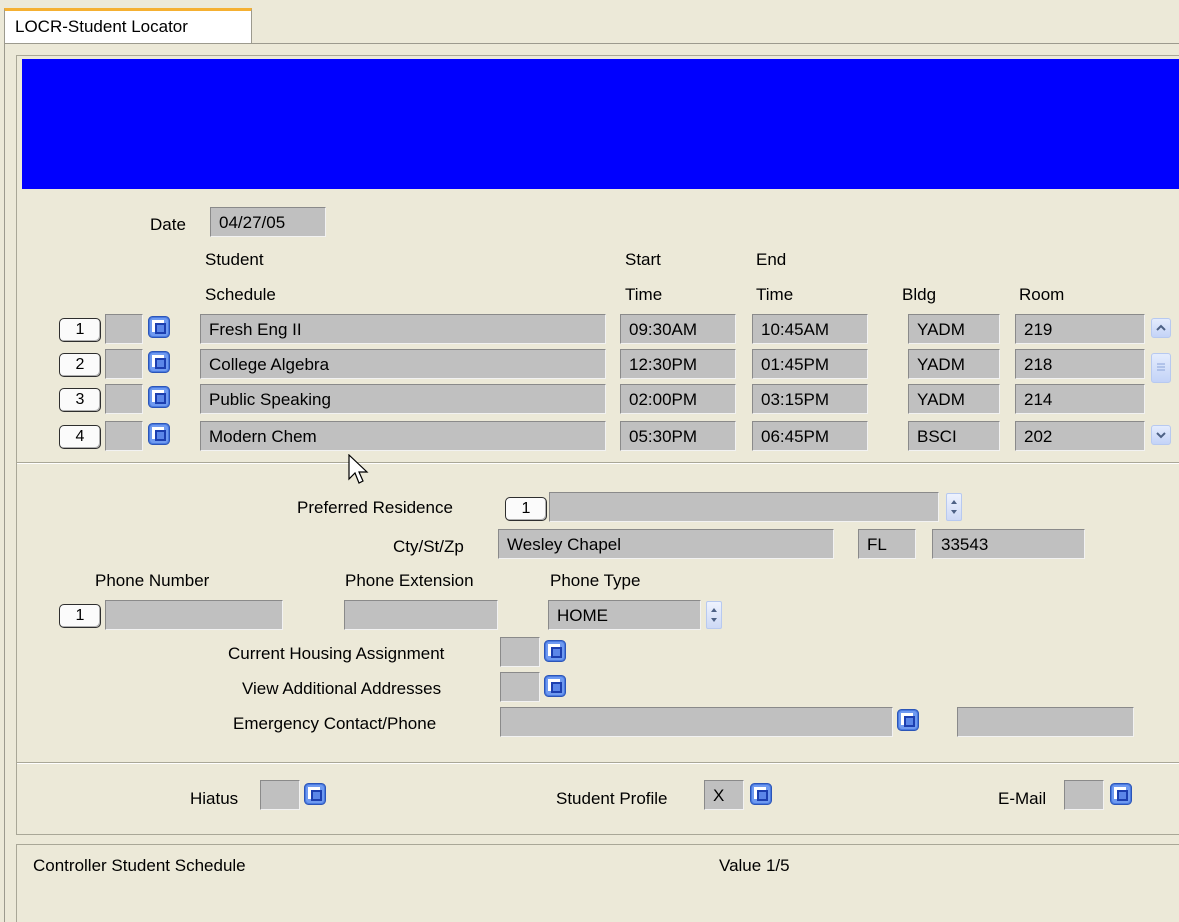 The height and width of the screenshot is (922, 1179). Describe the element at coordinates (775, 294) in the screenshot. I see `header-end-time: Time` at that location.